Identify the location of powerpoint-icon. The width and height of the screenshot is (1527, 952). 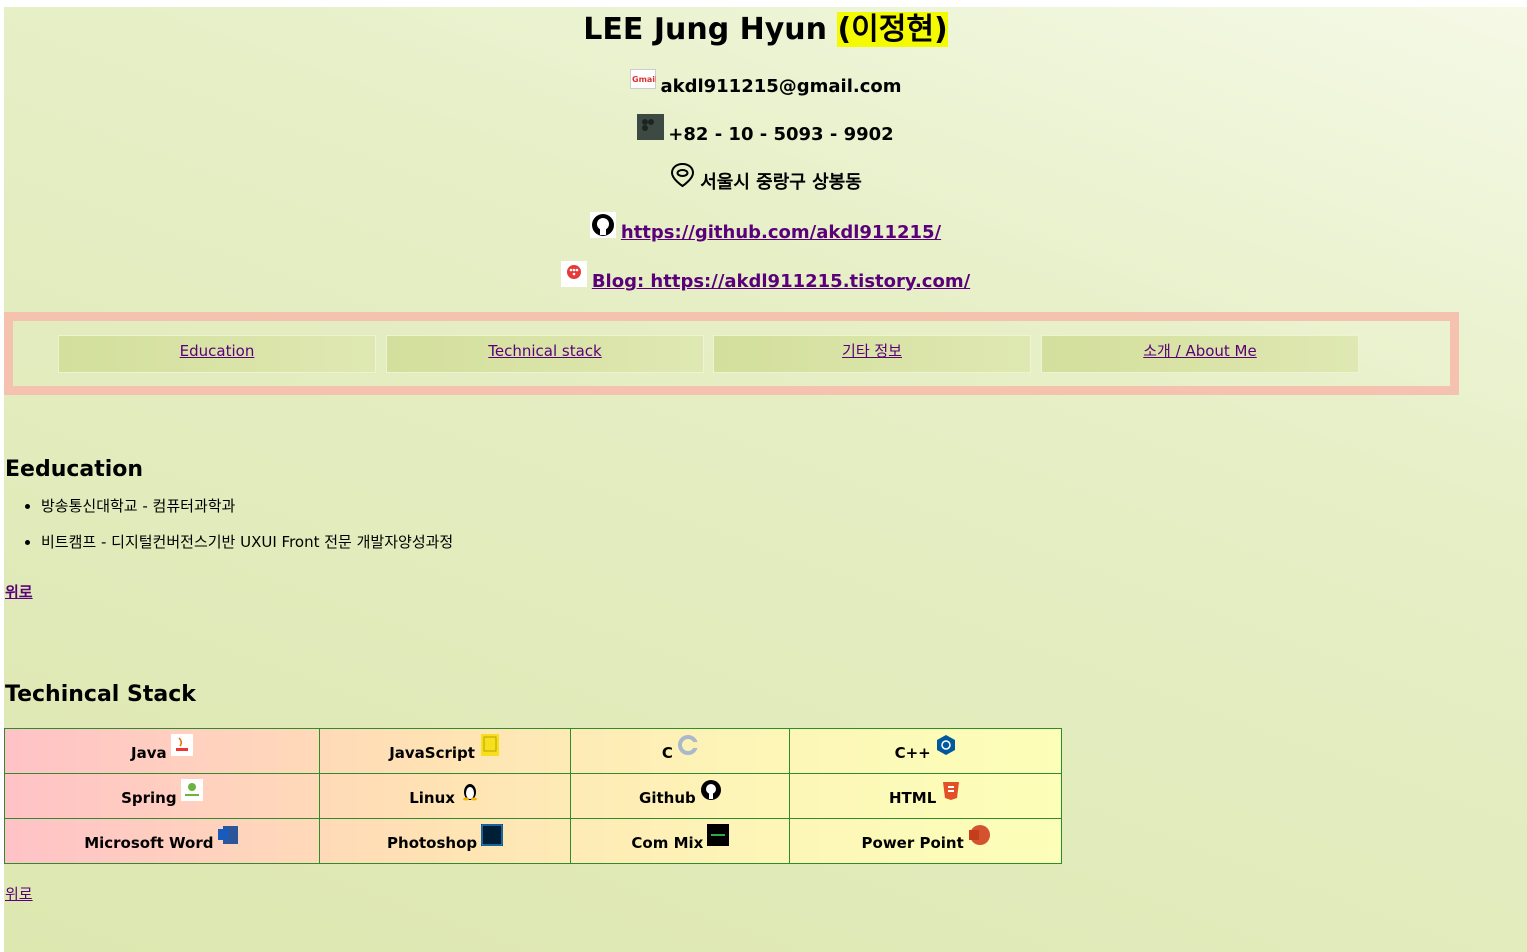
(979, 835).